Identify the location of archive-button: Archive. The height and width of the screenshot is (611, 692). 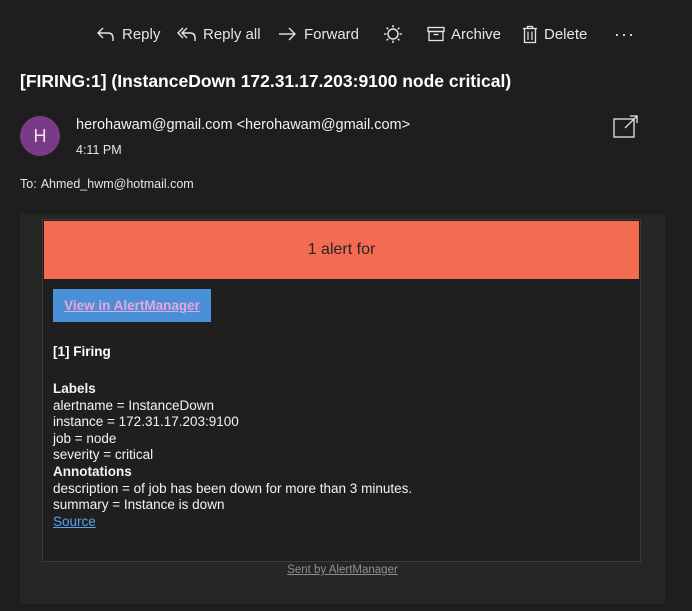
(464, 34).